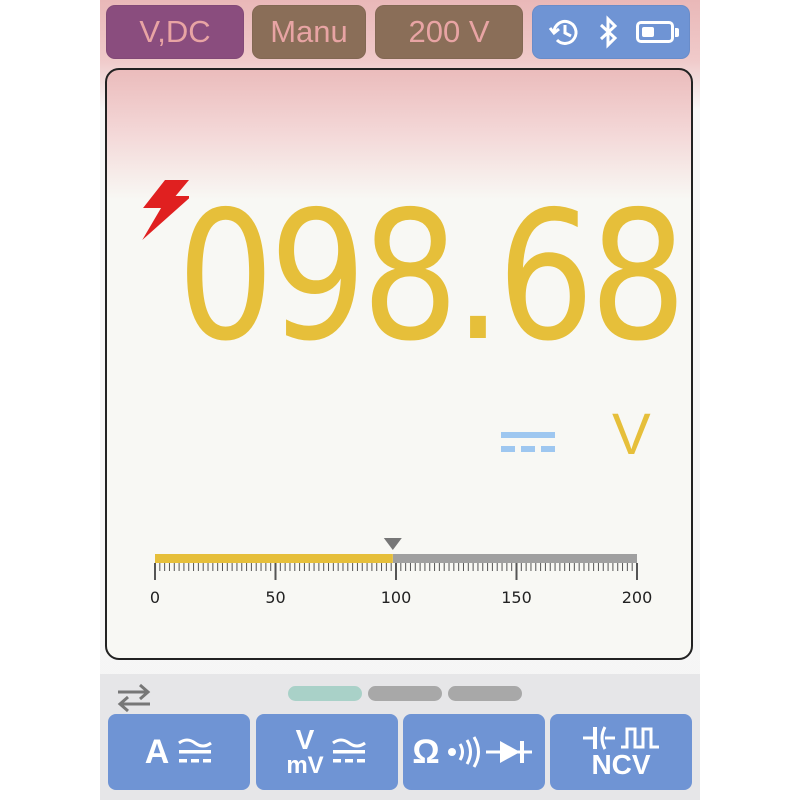  Describe the element at coordinates (637, 597) in the screenshot. I see `scale-tick-label: 200` at that location.